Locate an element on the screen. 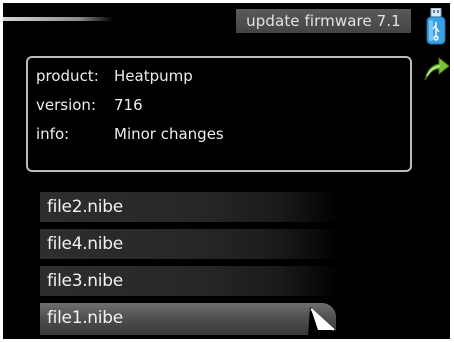 Image resolution: width=454 pixels, height=343 pixels. info-row-product: product: Heatpump is located at coordinates (216, 76).